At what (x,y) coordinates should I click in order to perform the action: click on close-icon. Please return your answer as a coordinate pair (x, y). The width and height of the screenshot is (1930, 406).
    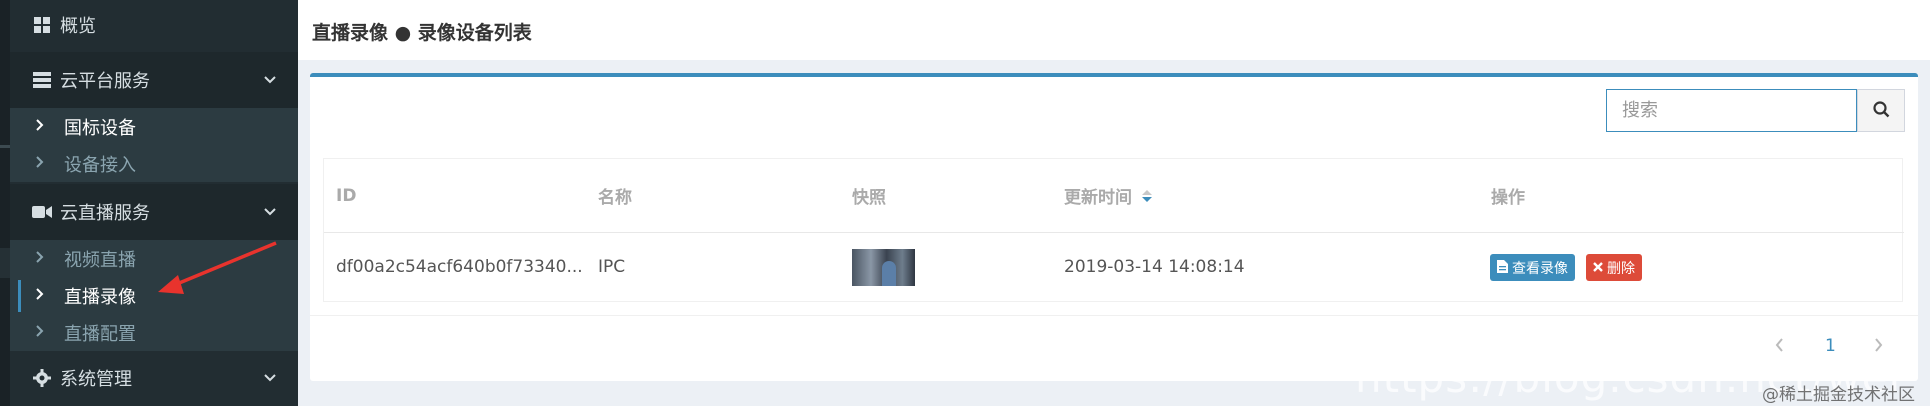
    Looking at the image, I should click on (1598, 268).